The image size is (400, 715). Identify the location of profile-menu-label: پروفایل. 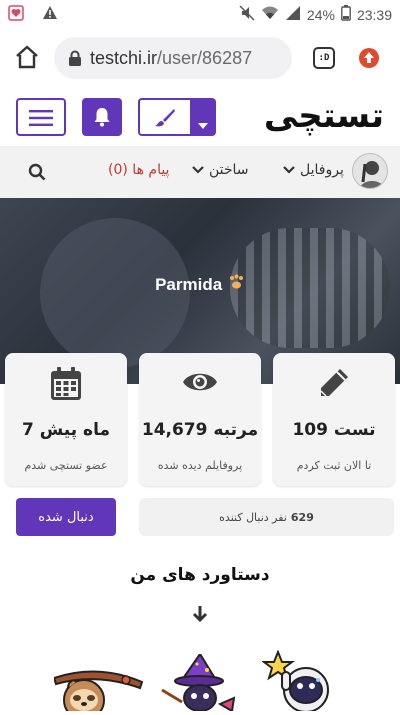
(322, 170).